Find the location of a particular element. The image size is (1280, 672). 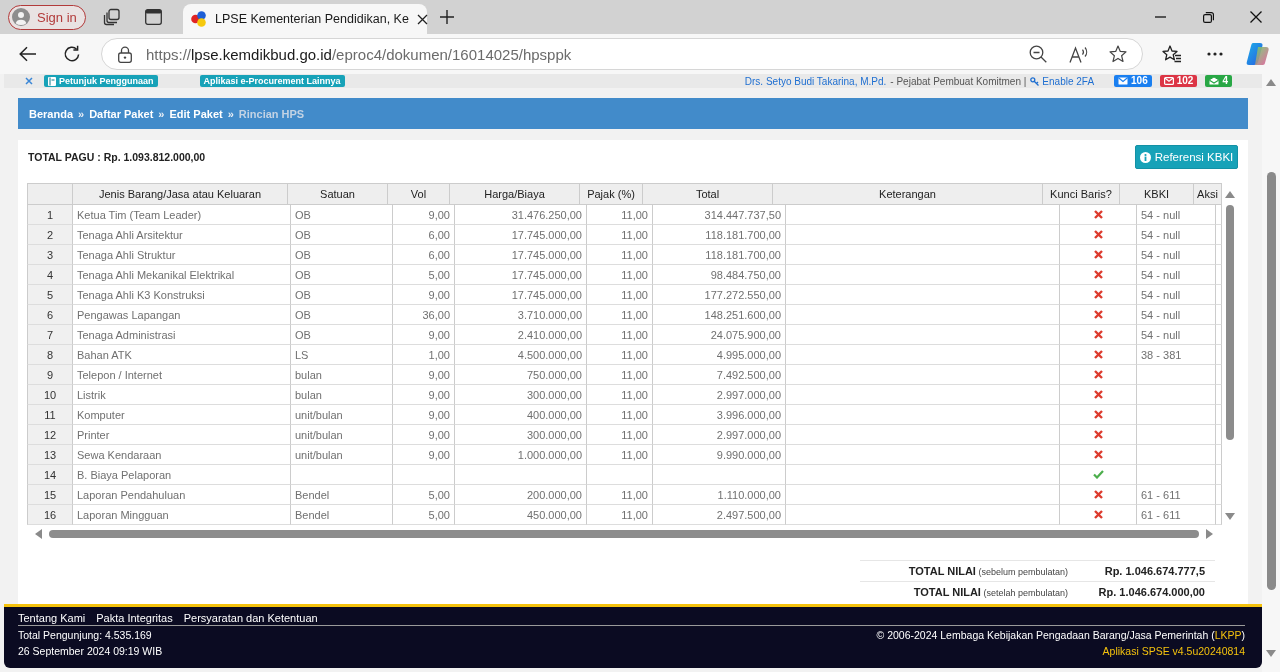

lock-icon is located at coordinates (125, 54).